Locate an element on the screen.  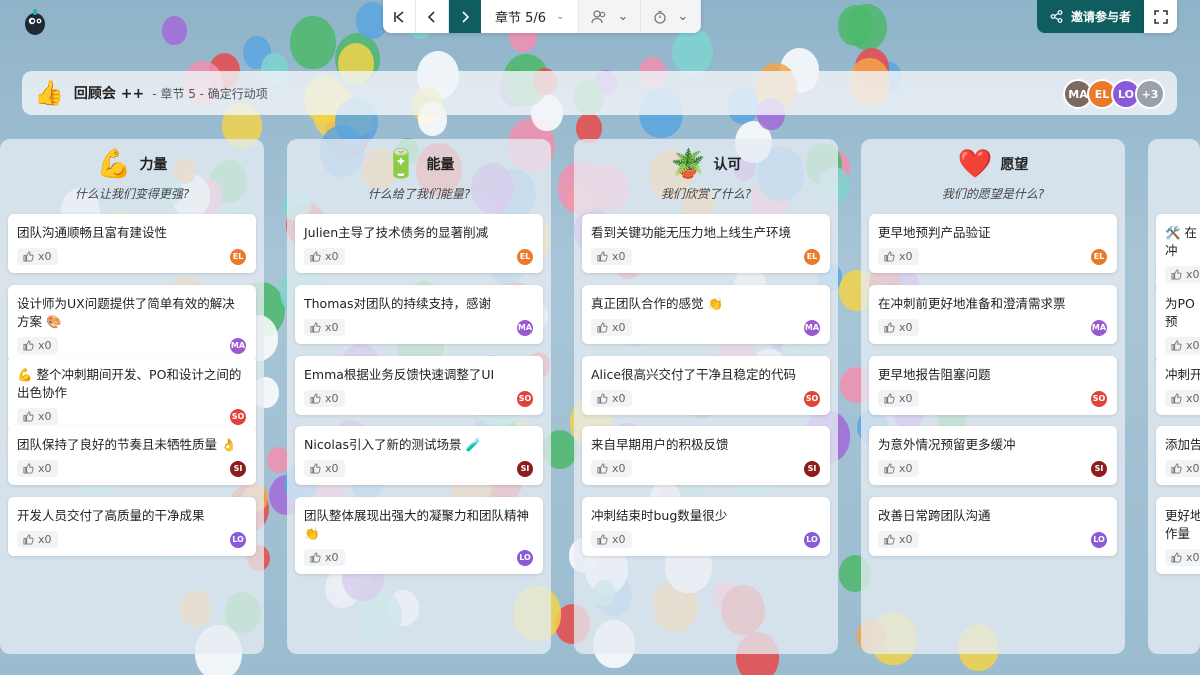
retro-card: Nicolas引入了新的测试场景 🧪 x0 SI is located at coordinates (419, 455).